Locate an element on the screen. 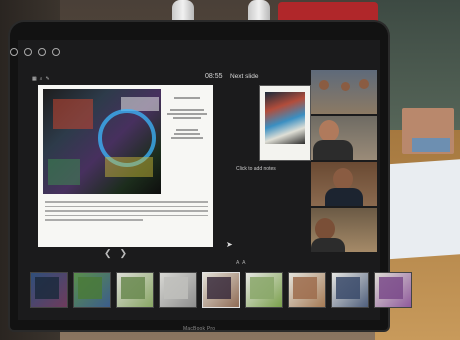  slide-caption is located at coordinates (187, 118).